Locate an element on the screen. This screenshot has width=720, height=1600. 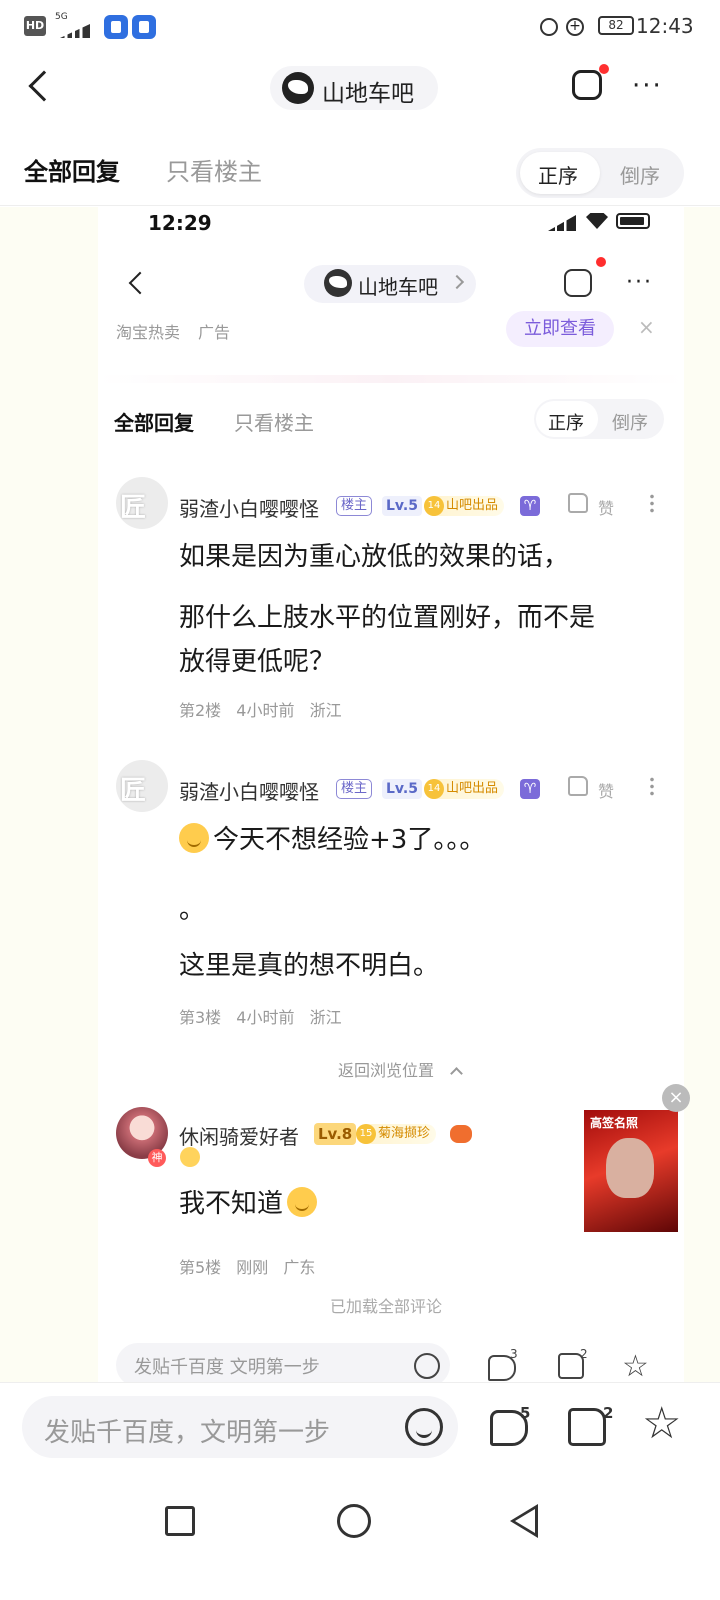
image-margin-right is located at coordinates (702, 794).